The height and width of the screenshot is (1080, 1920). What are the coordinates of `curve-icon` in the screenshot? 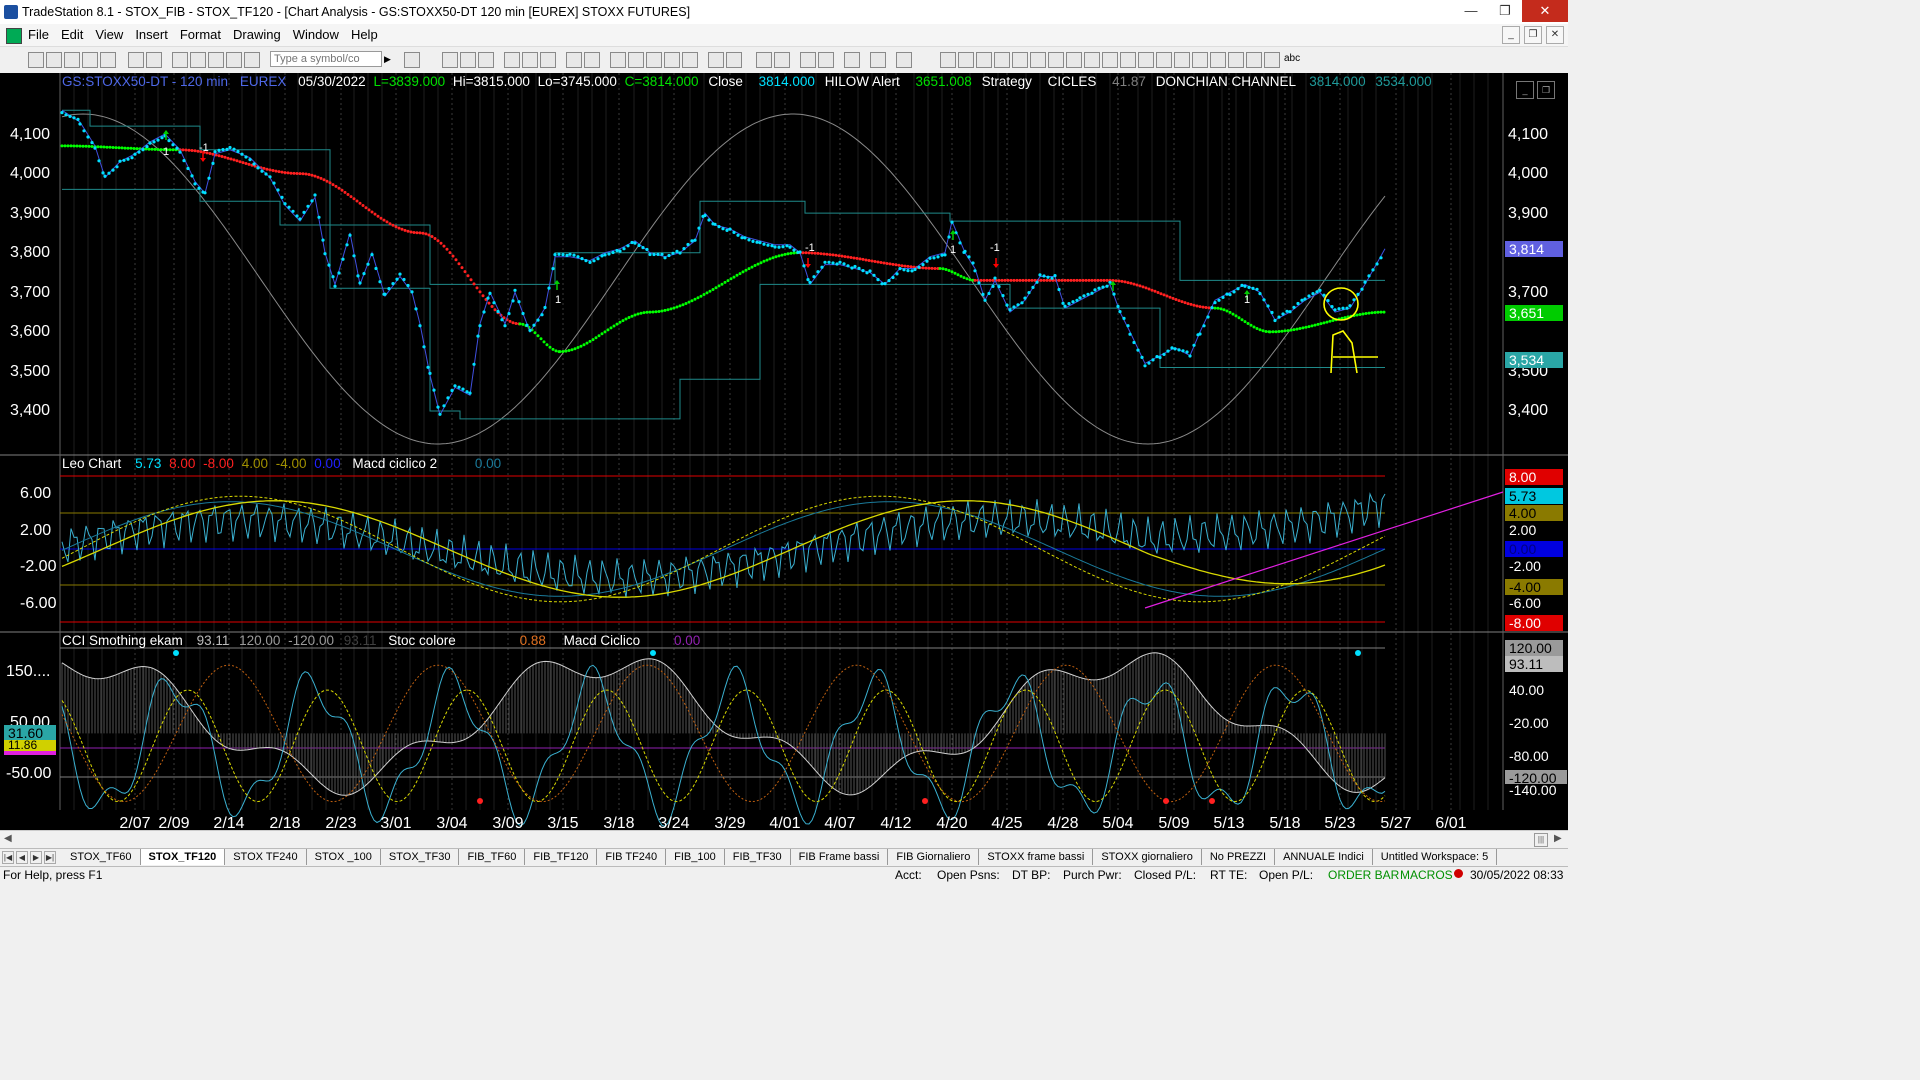 It's located at (1200, 60).